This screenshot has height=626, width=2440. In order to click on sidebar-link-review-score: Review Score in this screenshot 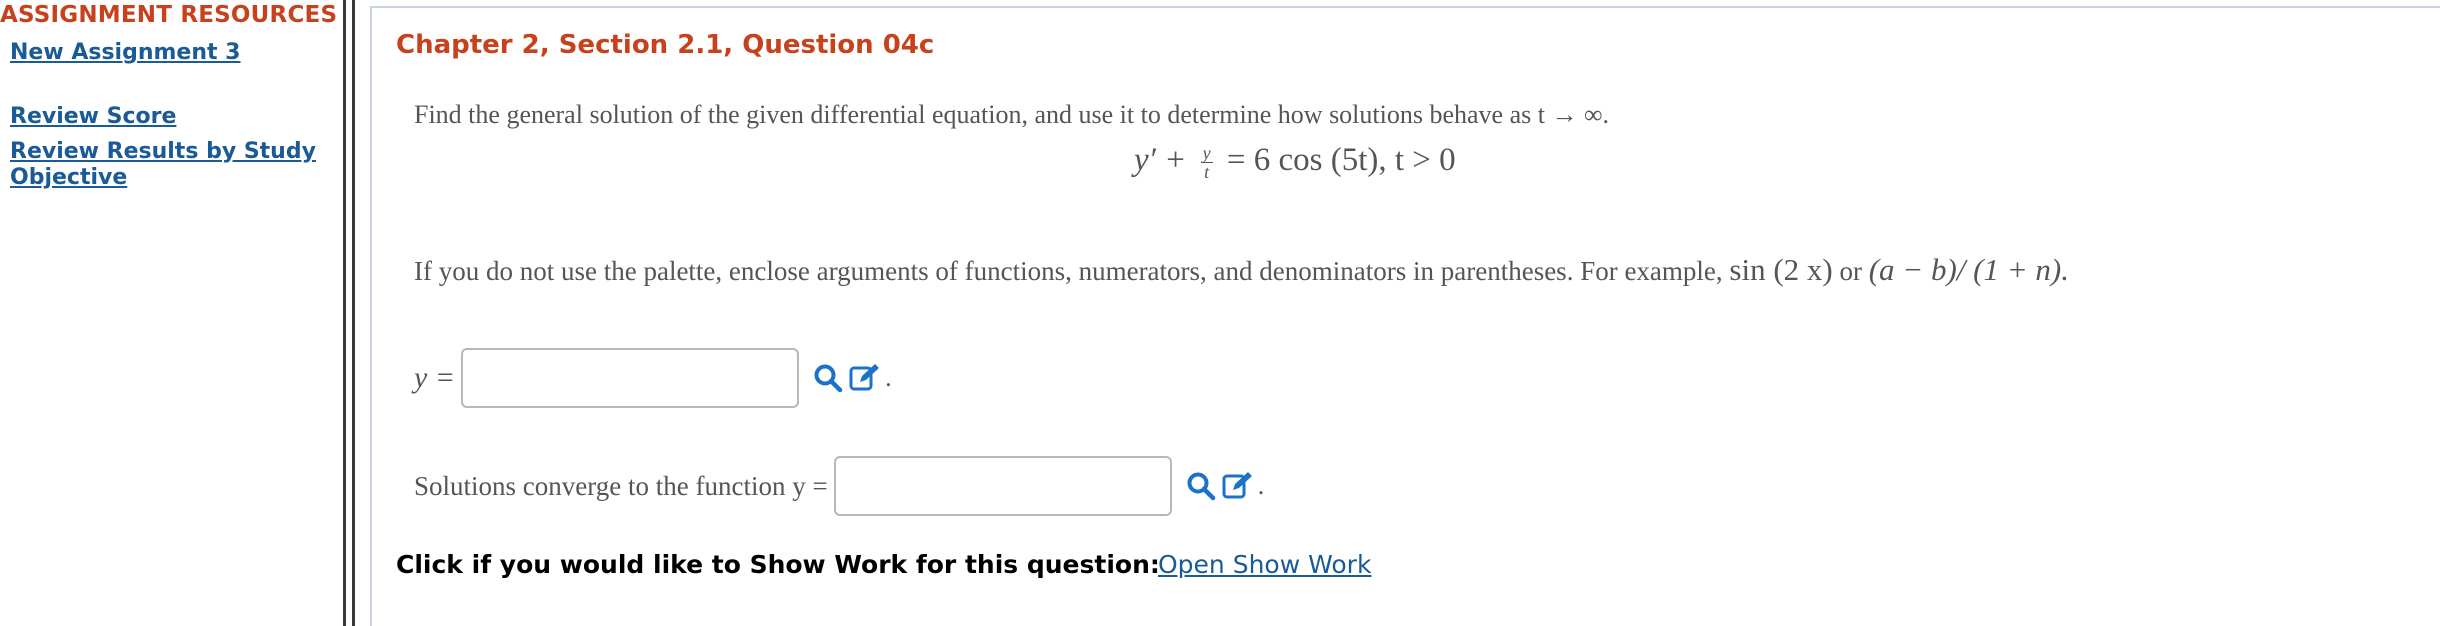, I will do `click(93, 117)`.